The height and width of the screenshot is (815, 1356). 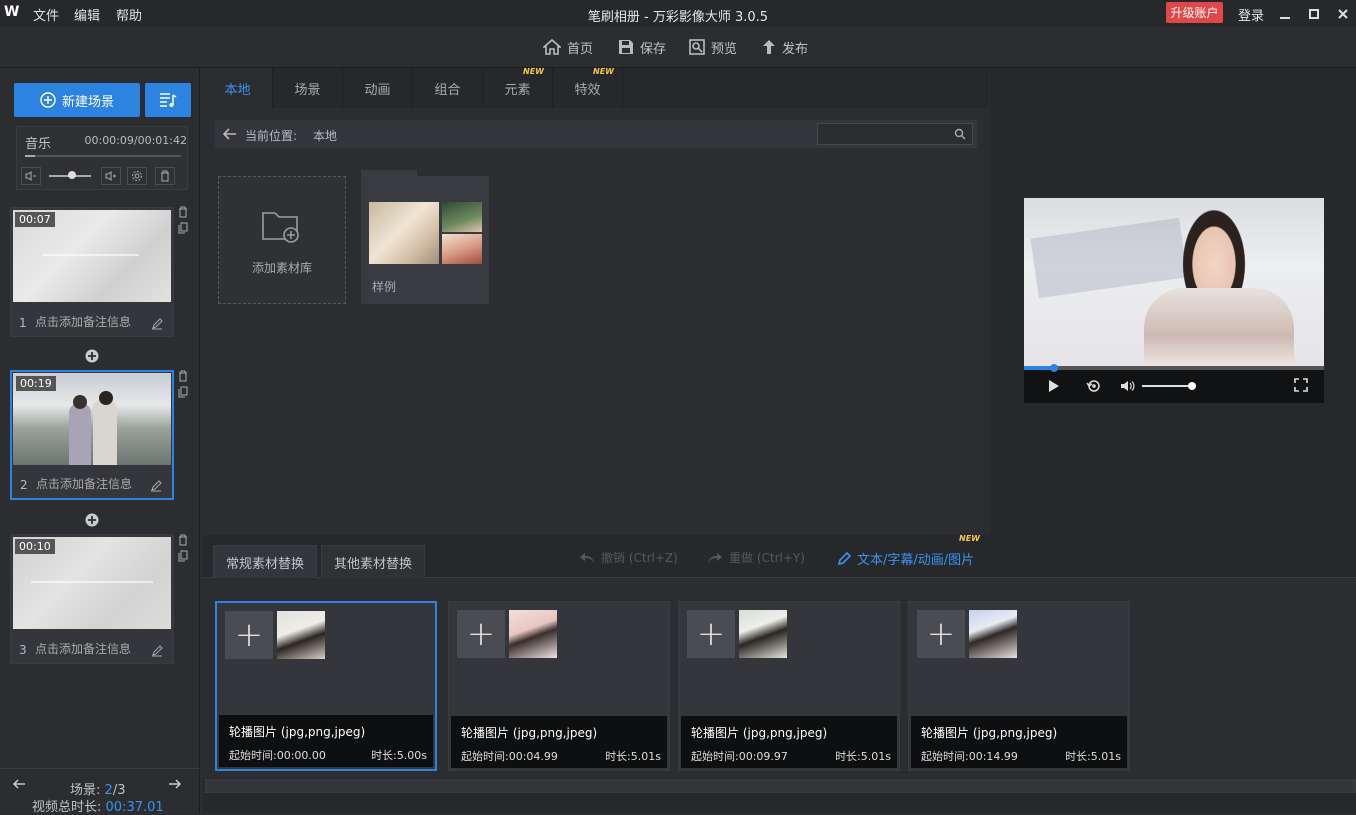 What do you see at coordinates (697, 47) in the screenshot?
I see `preview-icon` at bounding box center [697, 47].